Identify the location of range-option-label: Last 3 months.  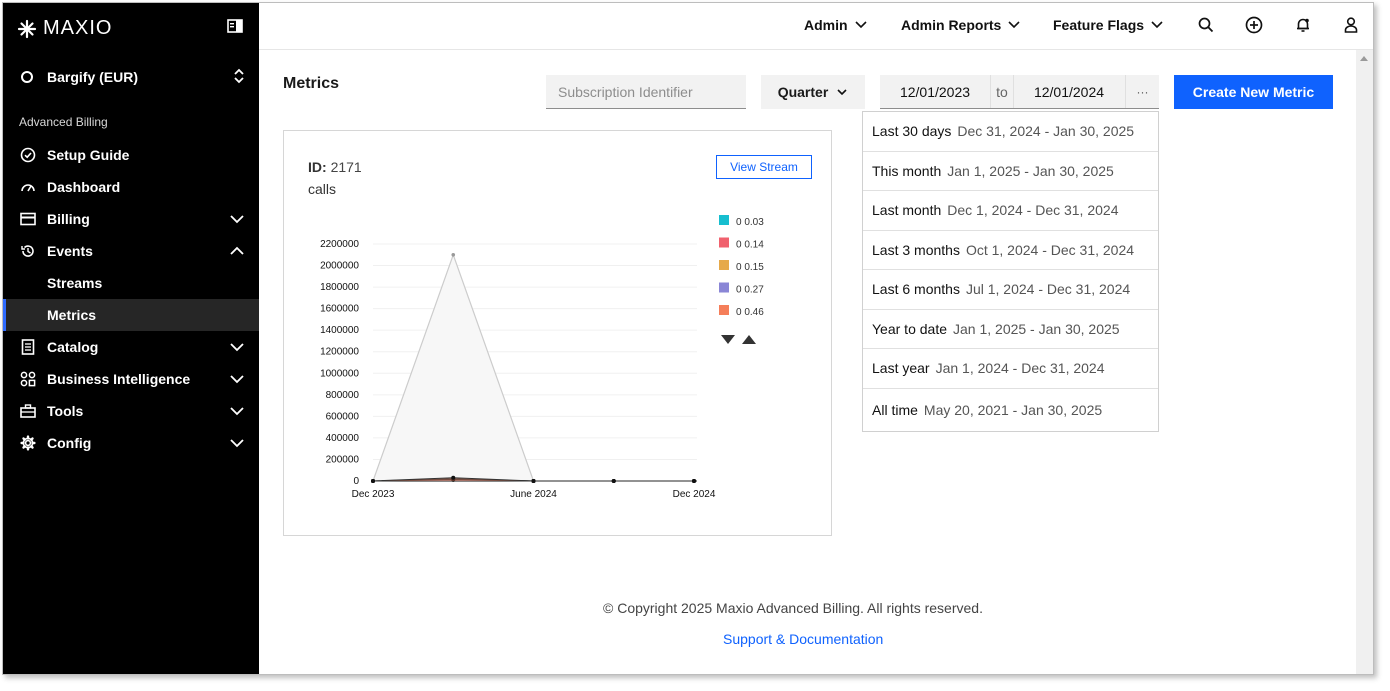
(916, 249).